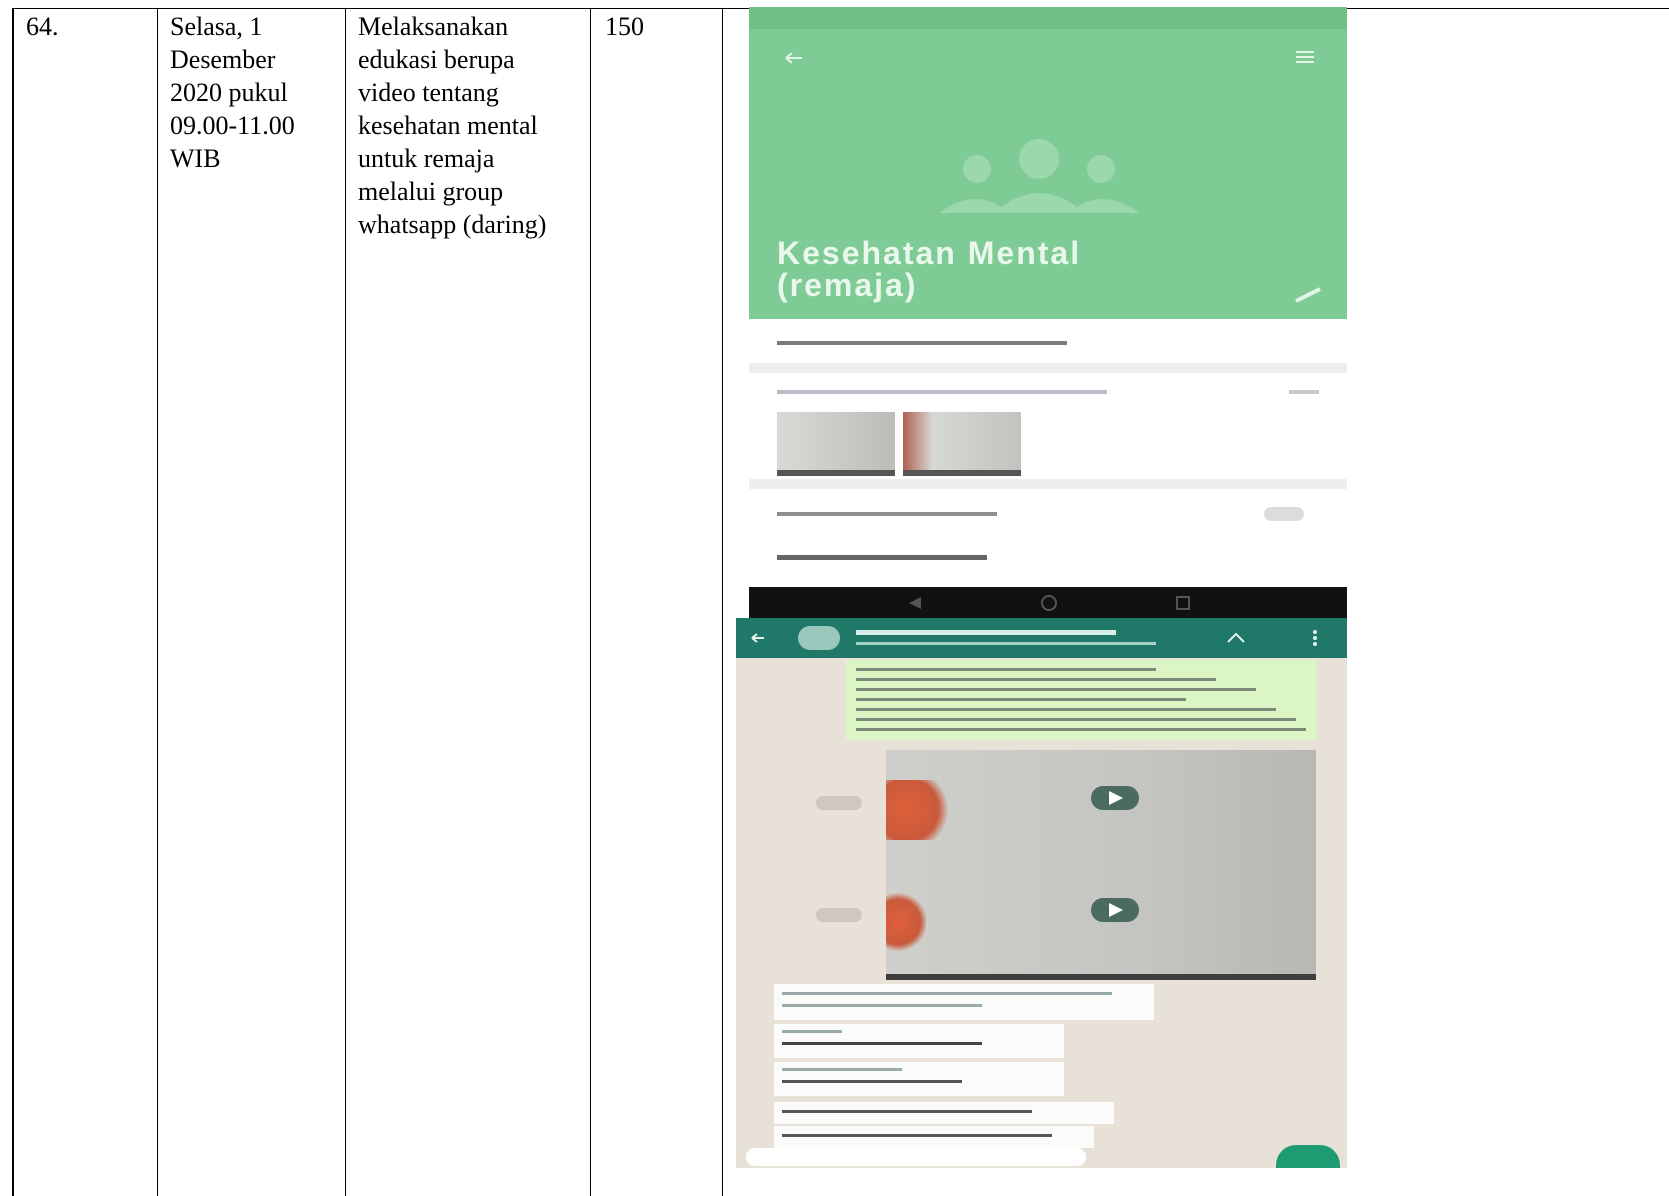  What do you see at coordinates (916, 1157) in the screenshot?
I see `message-input` at bounding box center [916, 1157].